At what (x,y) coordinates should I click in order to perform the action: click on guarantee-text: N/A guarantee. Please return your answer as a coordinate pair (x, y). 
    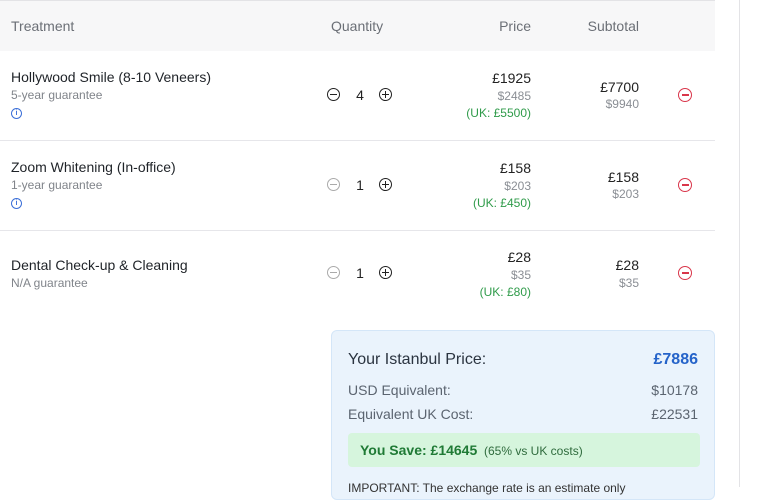
    Looking at the image, I should click on (49, 283).